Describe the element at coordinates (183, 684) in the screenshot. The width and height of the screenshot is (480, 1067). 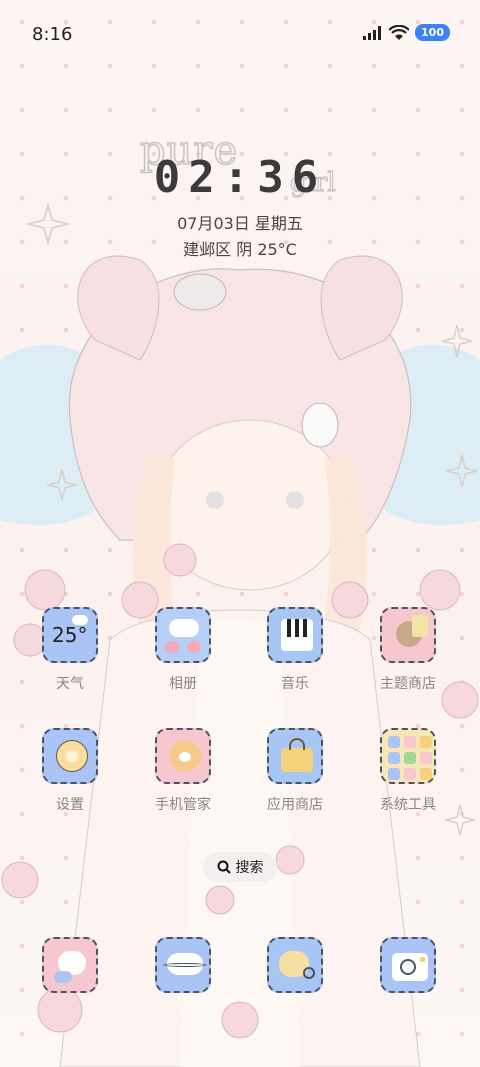
I see `app-label: 相册` at that location.